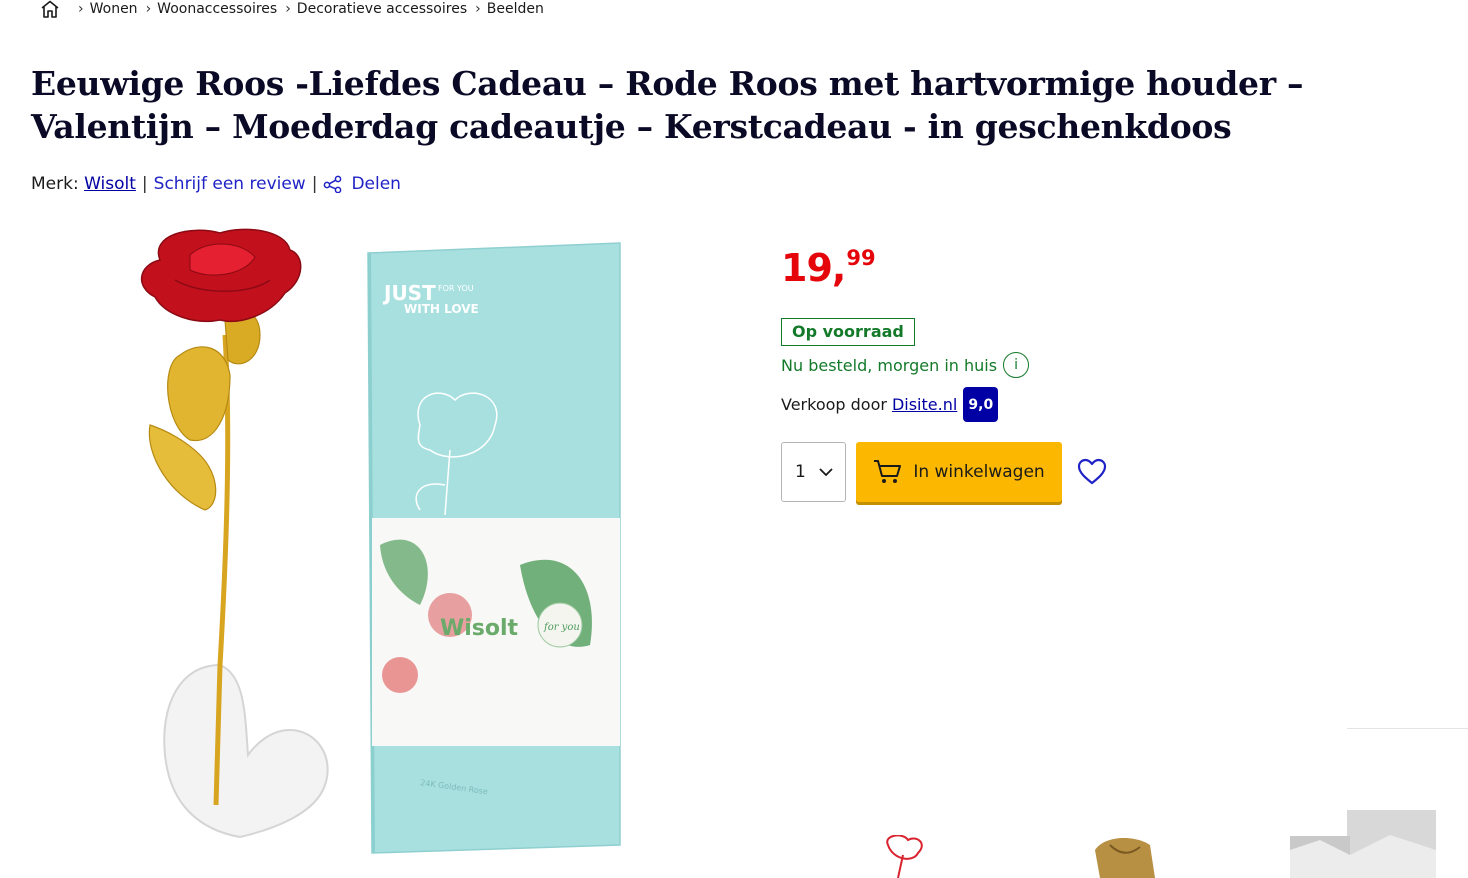 The width and height of the screenshot is (1468, 878). I want to click on seller-score-badge: 9,0, so click(981, 404).